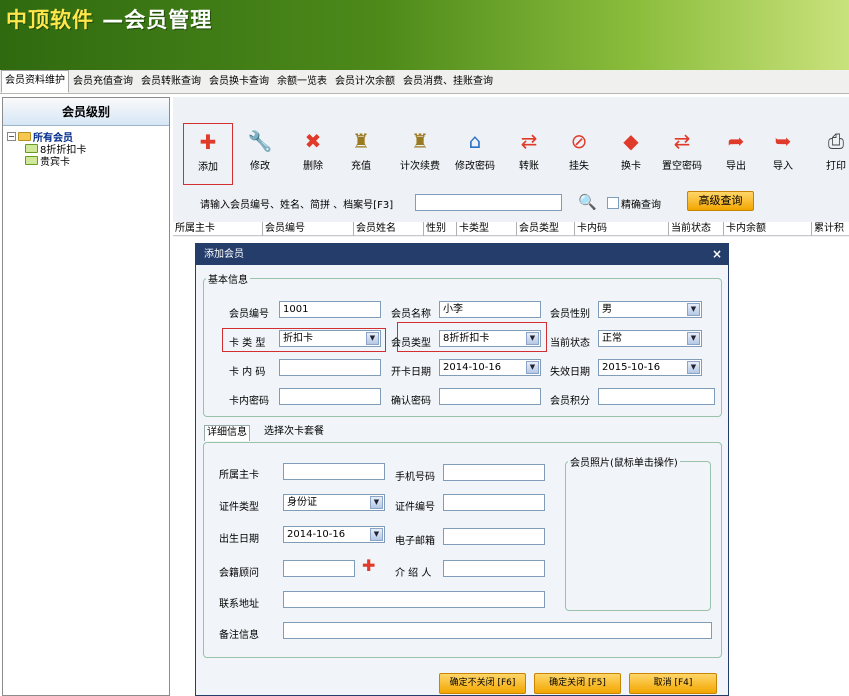 The image size is (849, 696). What do you see at coordinates (656, 396) in the screenshot?
I see `points-field` at bounding box center [656, 396].